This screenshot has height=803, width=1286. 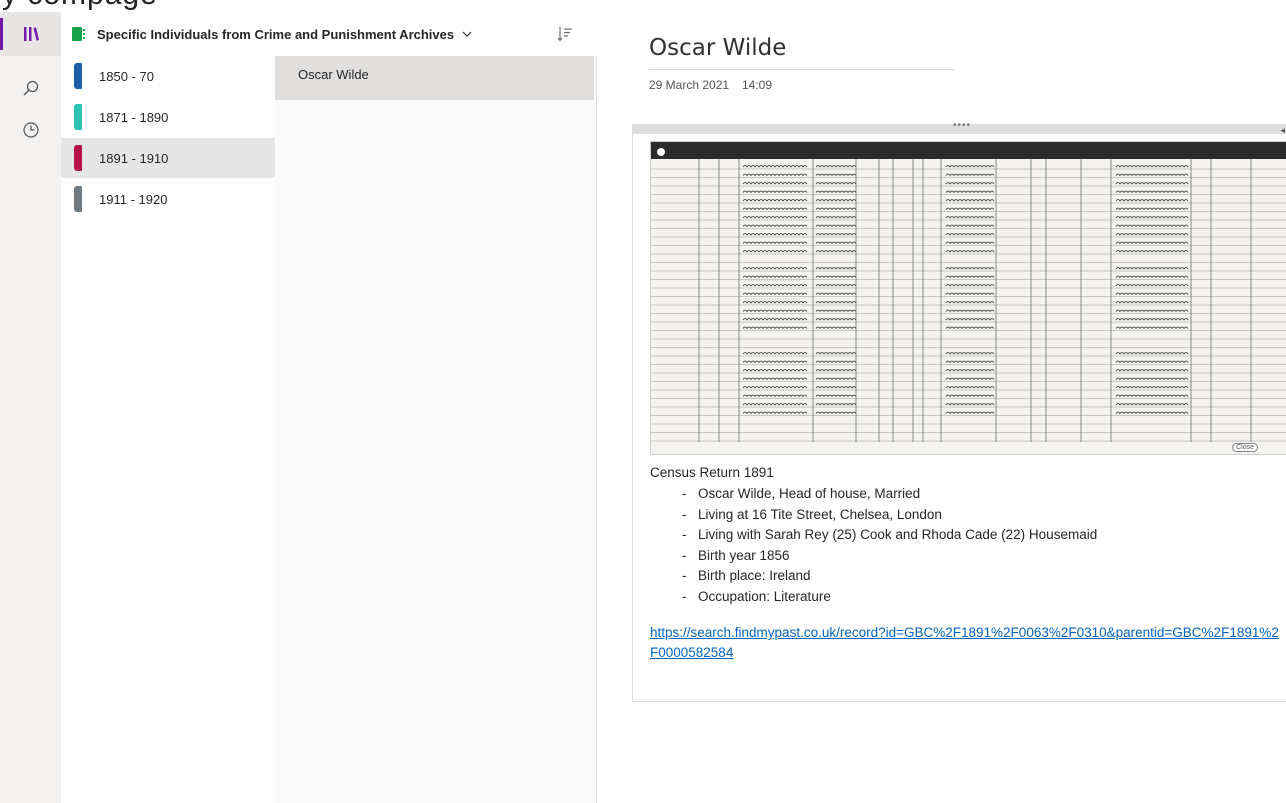 I want to click on title-divider, so click(x=801, y=69).